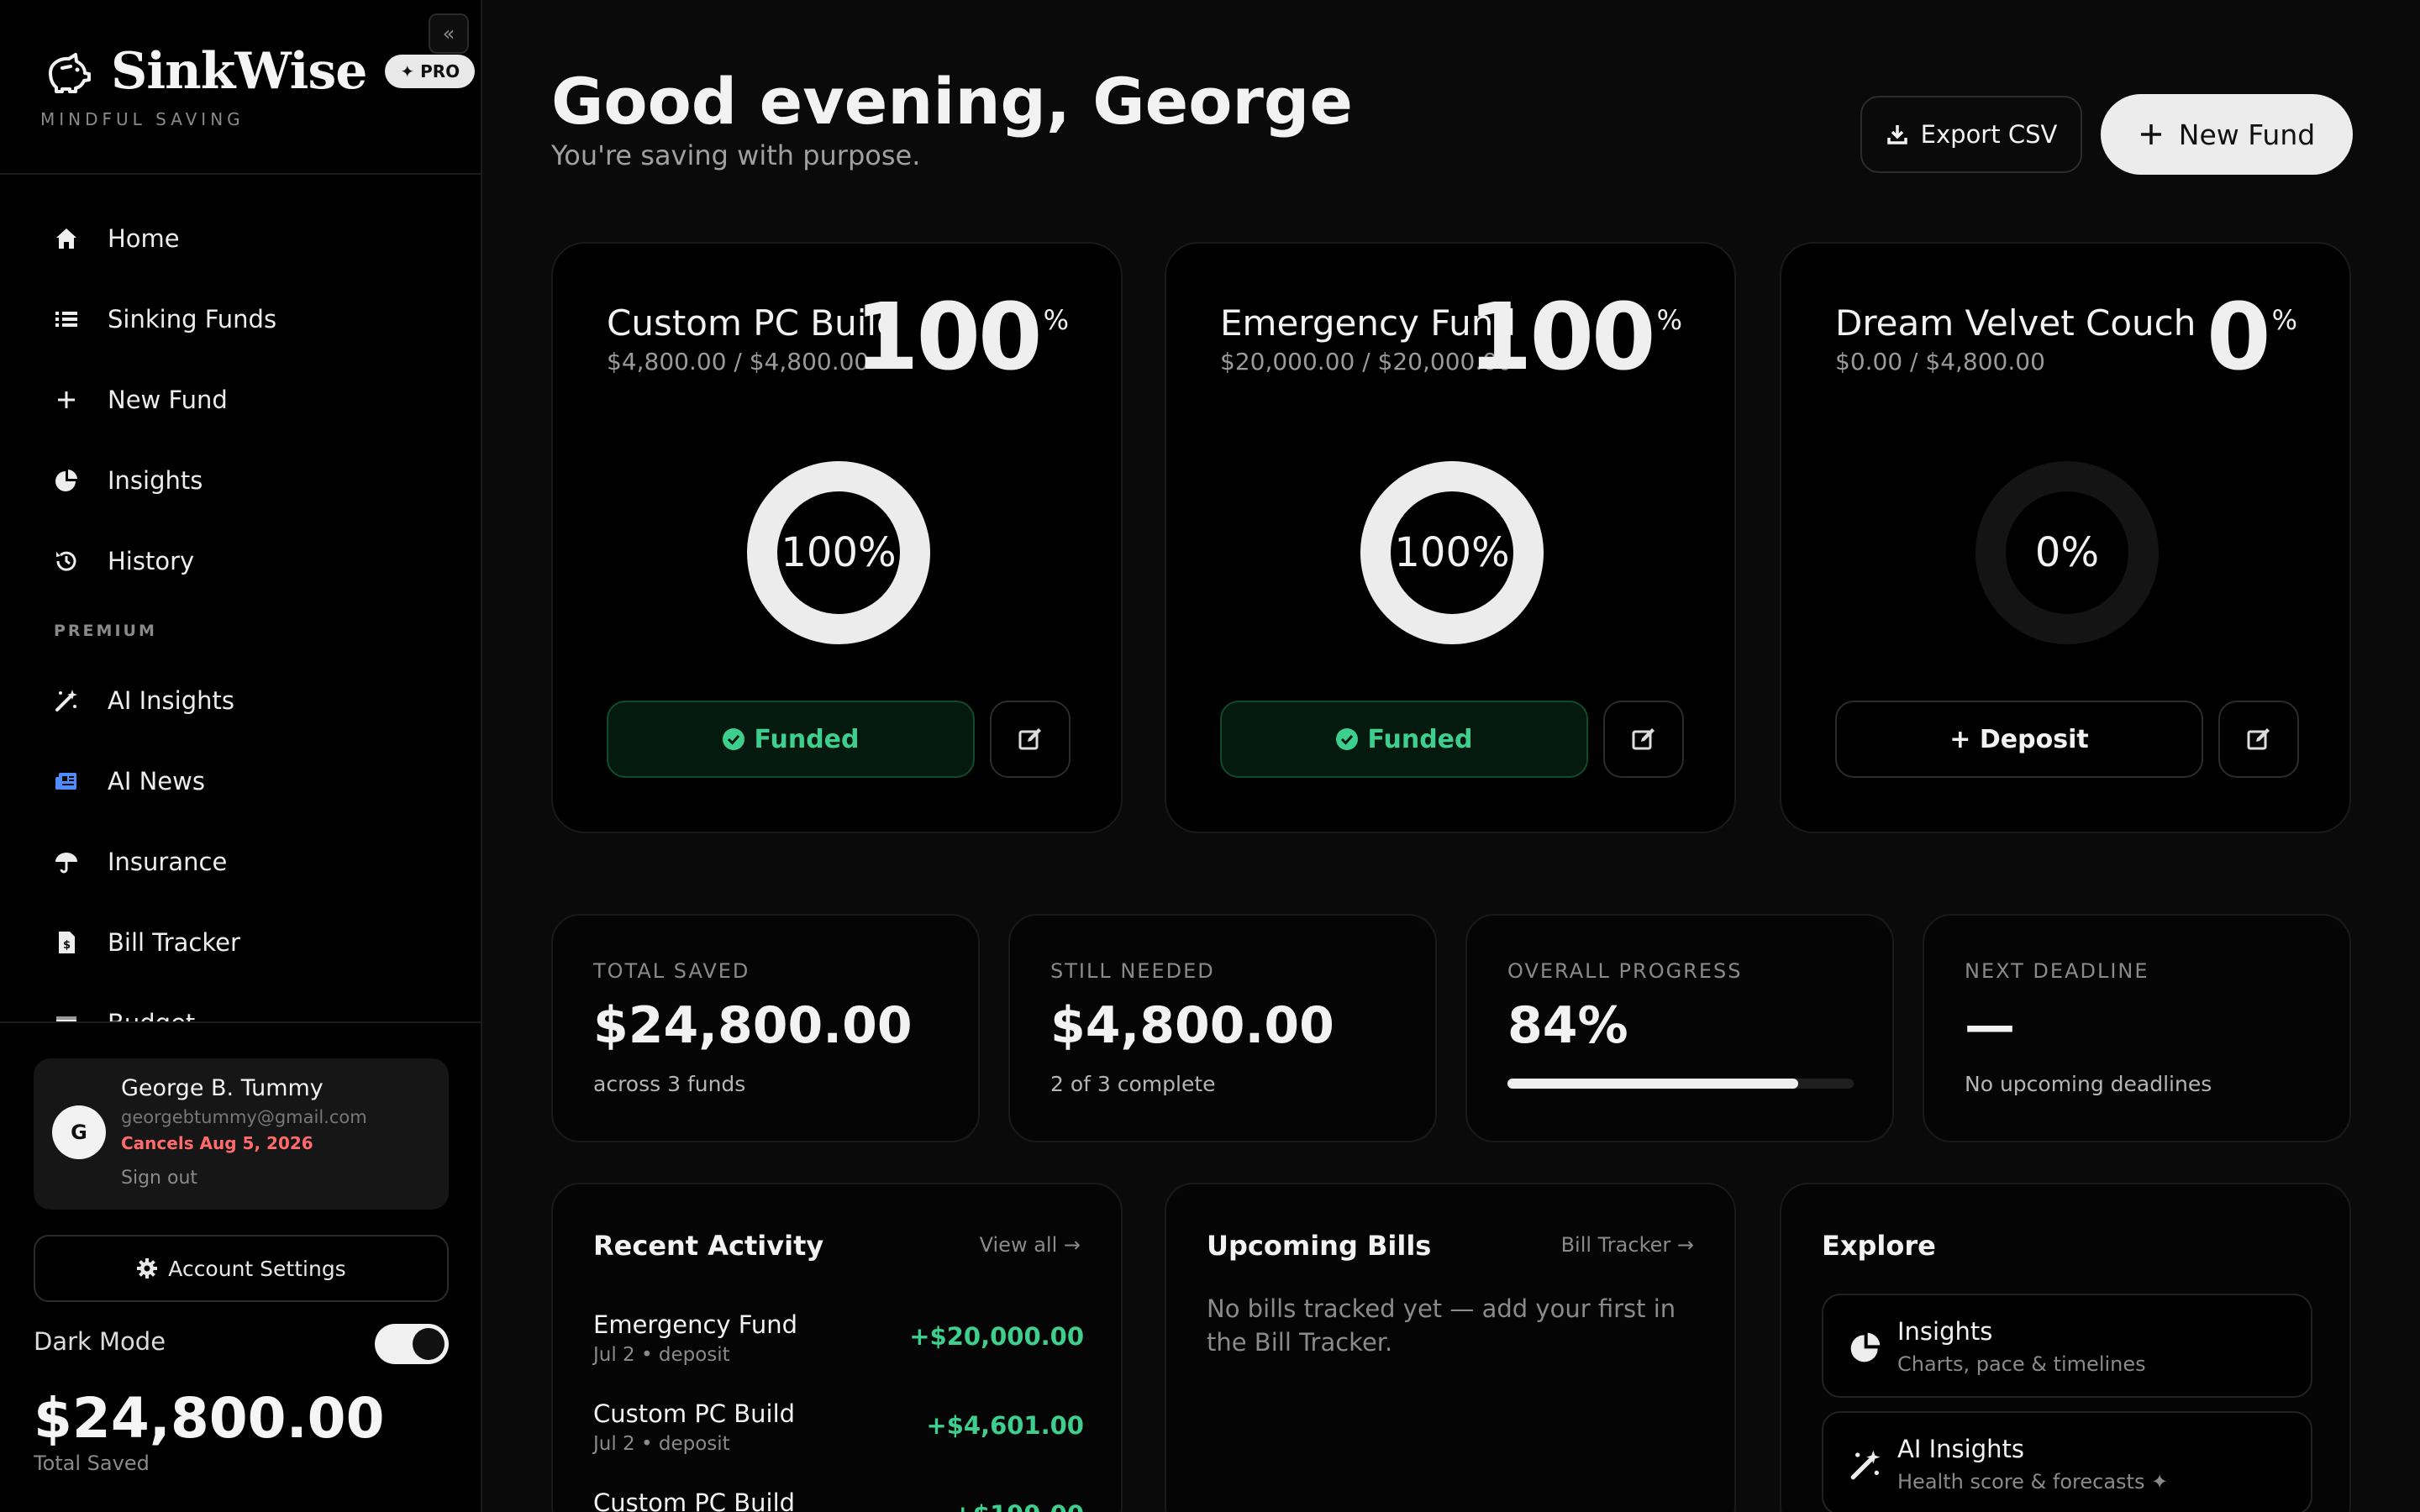 This screenshot has height=1512, width=2420. What do you see at coordinates (171, 700) in the screenshot?
I see `sidebar-item-label: AI Insights` at bounding box center [171, 700].